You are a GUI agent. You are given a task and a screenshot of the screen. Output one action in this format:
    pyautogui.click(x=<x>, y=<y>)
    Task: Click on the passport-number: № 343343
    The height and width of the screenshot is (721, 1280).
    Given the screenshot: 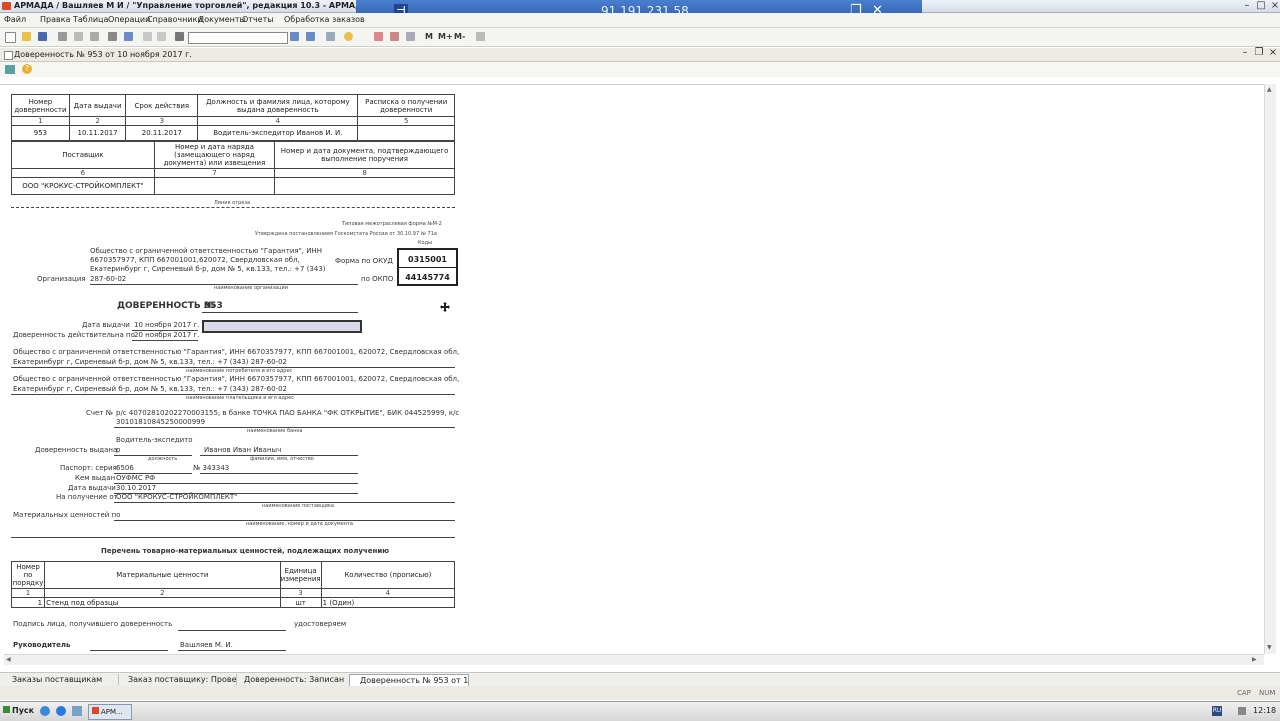 What is the action you would take?
    pyautogui.click(x=211, y=468)
    